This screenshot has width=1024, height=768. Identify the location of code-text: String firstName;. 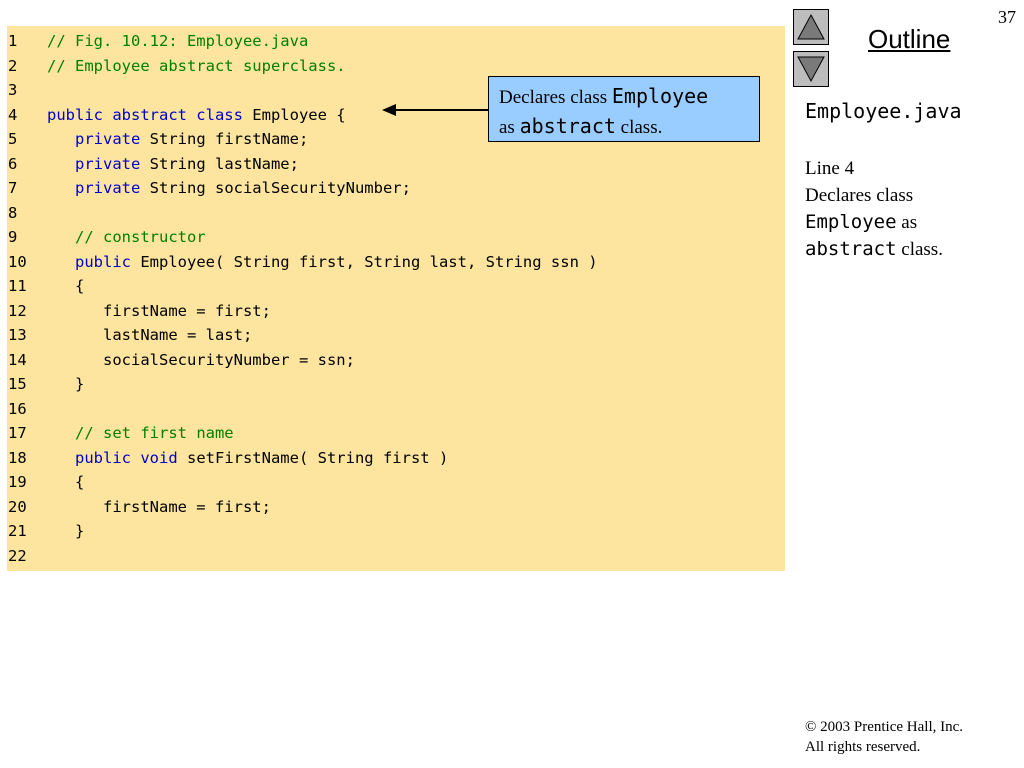
(224, 139).